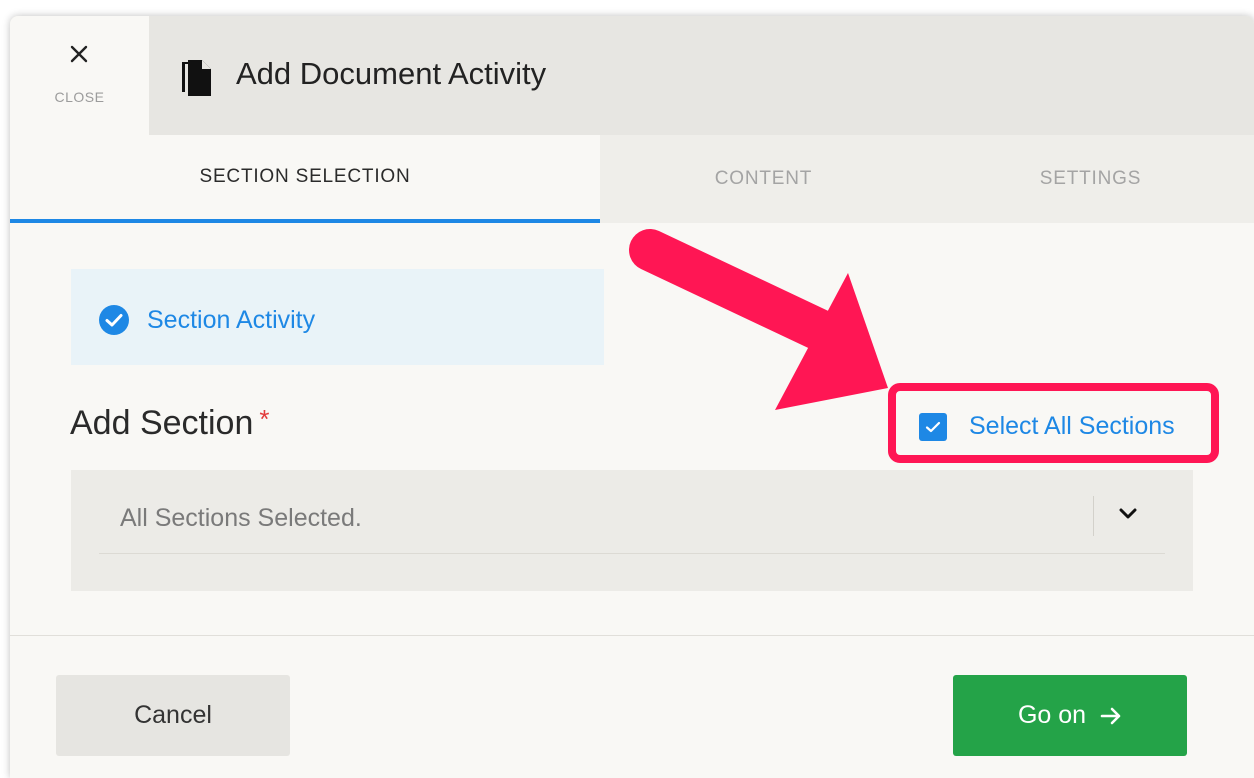 The height and width of the screenshot is (778, 1254). Describe the element at coordinates (305, 179) in the screenshot. I see `tab-section-selection: SECTION SELECTION` at that location.